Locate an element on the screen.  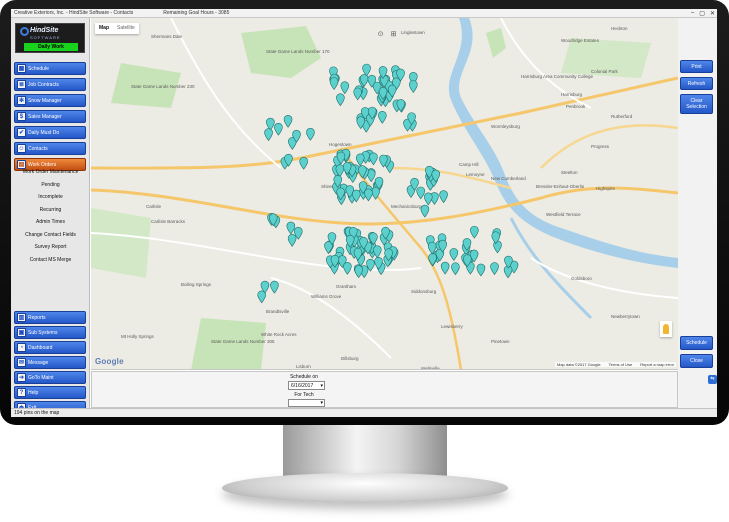
sidebar-snow-manager-button: ✻ Snow Manager is located at coordinates (50, 100).